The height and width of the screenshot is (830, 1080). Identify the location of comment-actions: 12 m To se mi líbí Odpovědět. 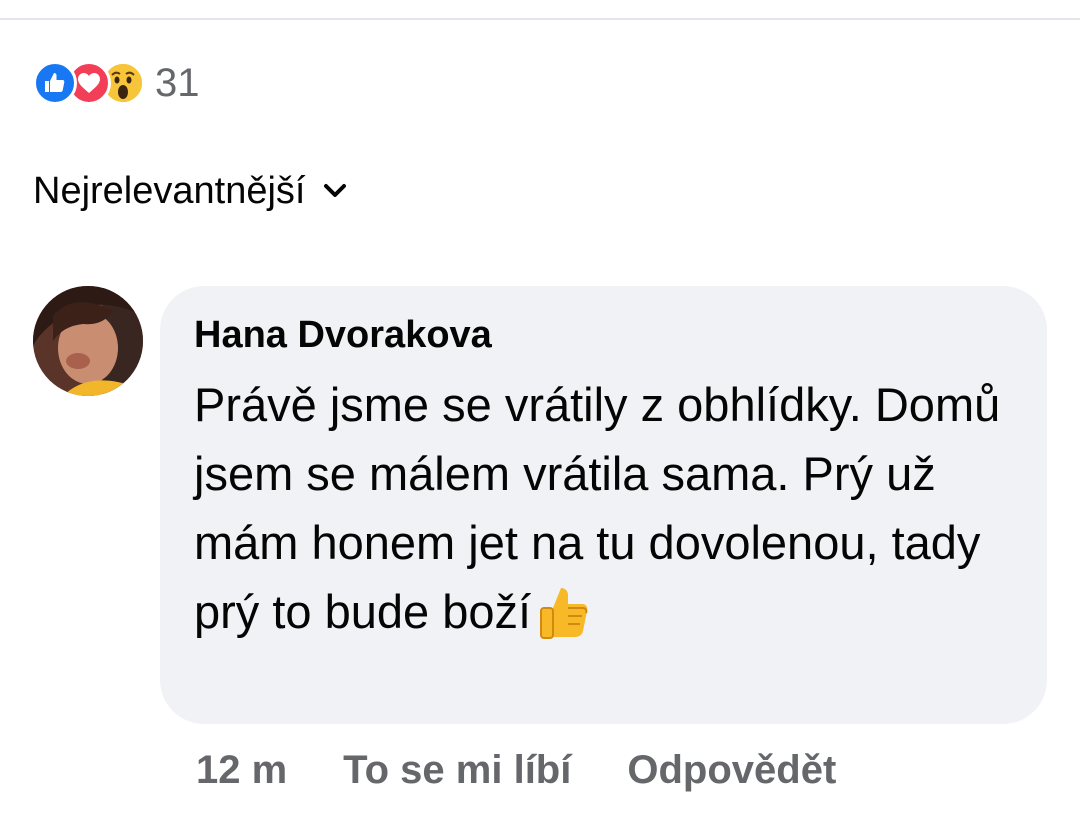
(516, 770).